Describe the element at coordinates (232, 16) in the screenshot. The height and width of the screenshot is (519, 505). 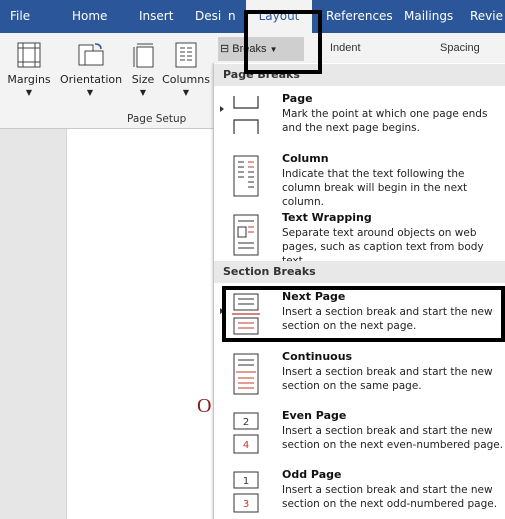
I see `tab-design-suffix: n` at that location.